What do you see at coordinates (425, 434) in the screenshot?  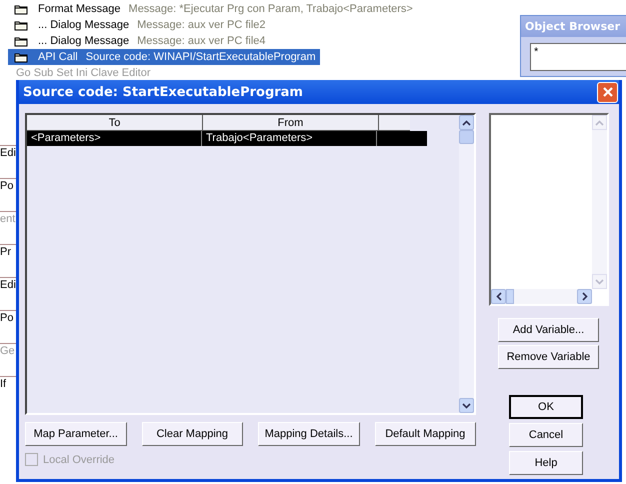 I see `mapping-button: Default Mapping` at bounding box center [425, 434].